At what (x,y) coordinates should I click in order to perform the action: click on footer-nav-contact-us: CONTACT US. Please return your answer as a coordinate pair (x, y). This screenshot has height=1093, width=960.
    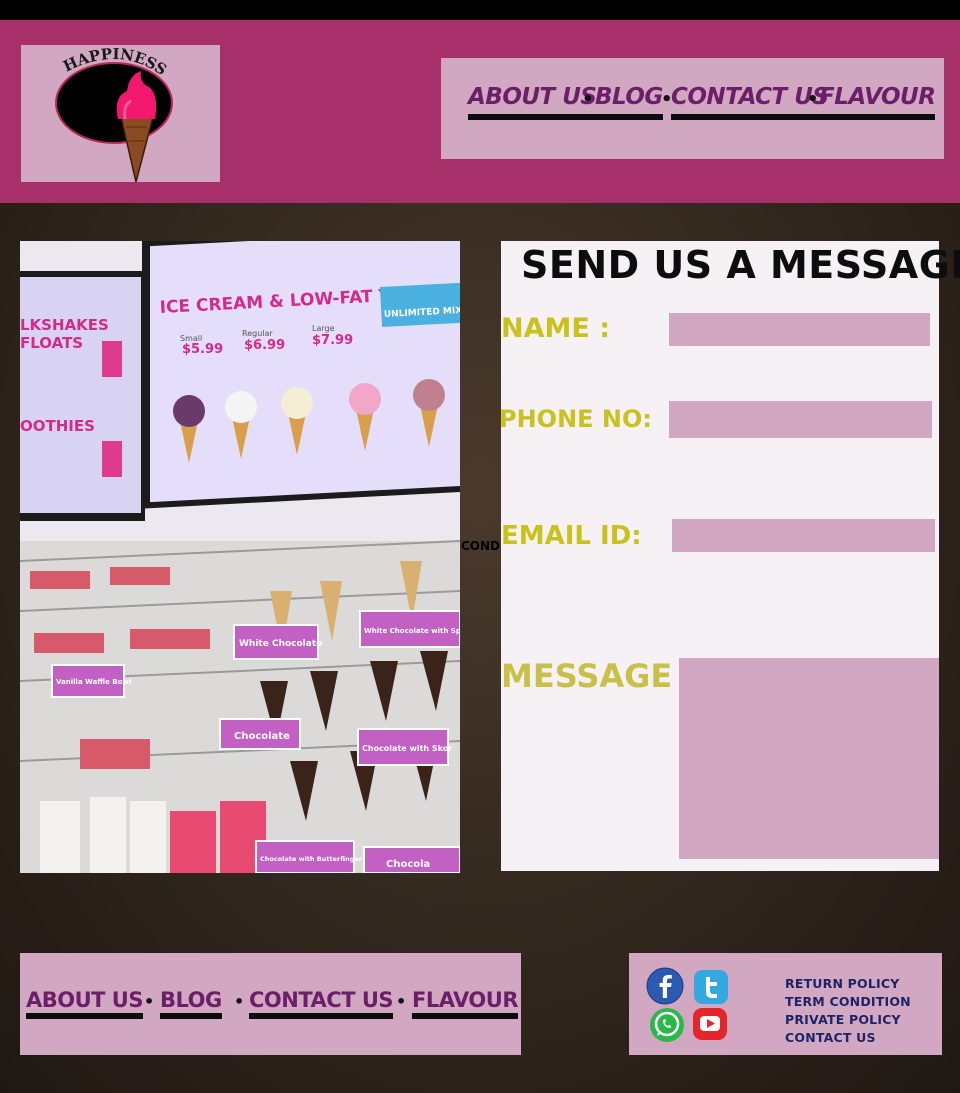
    Looking at the image, I should click on (321, 1003).